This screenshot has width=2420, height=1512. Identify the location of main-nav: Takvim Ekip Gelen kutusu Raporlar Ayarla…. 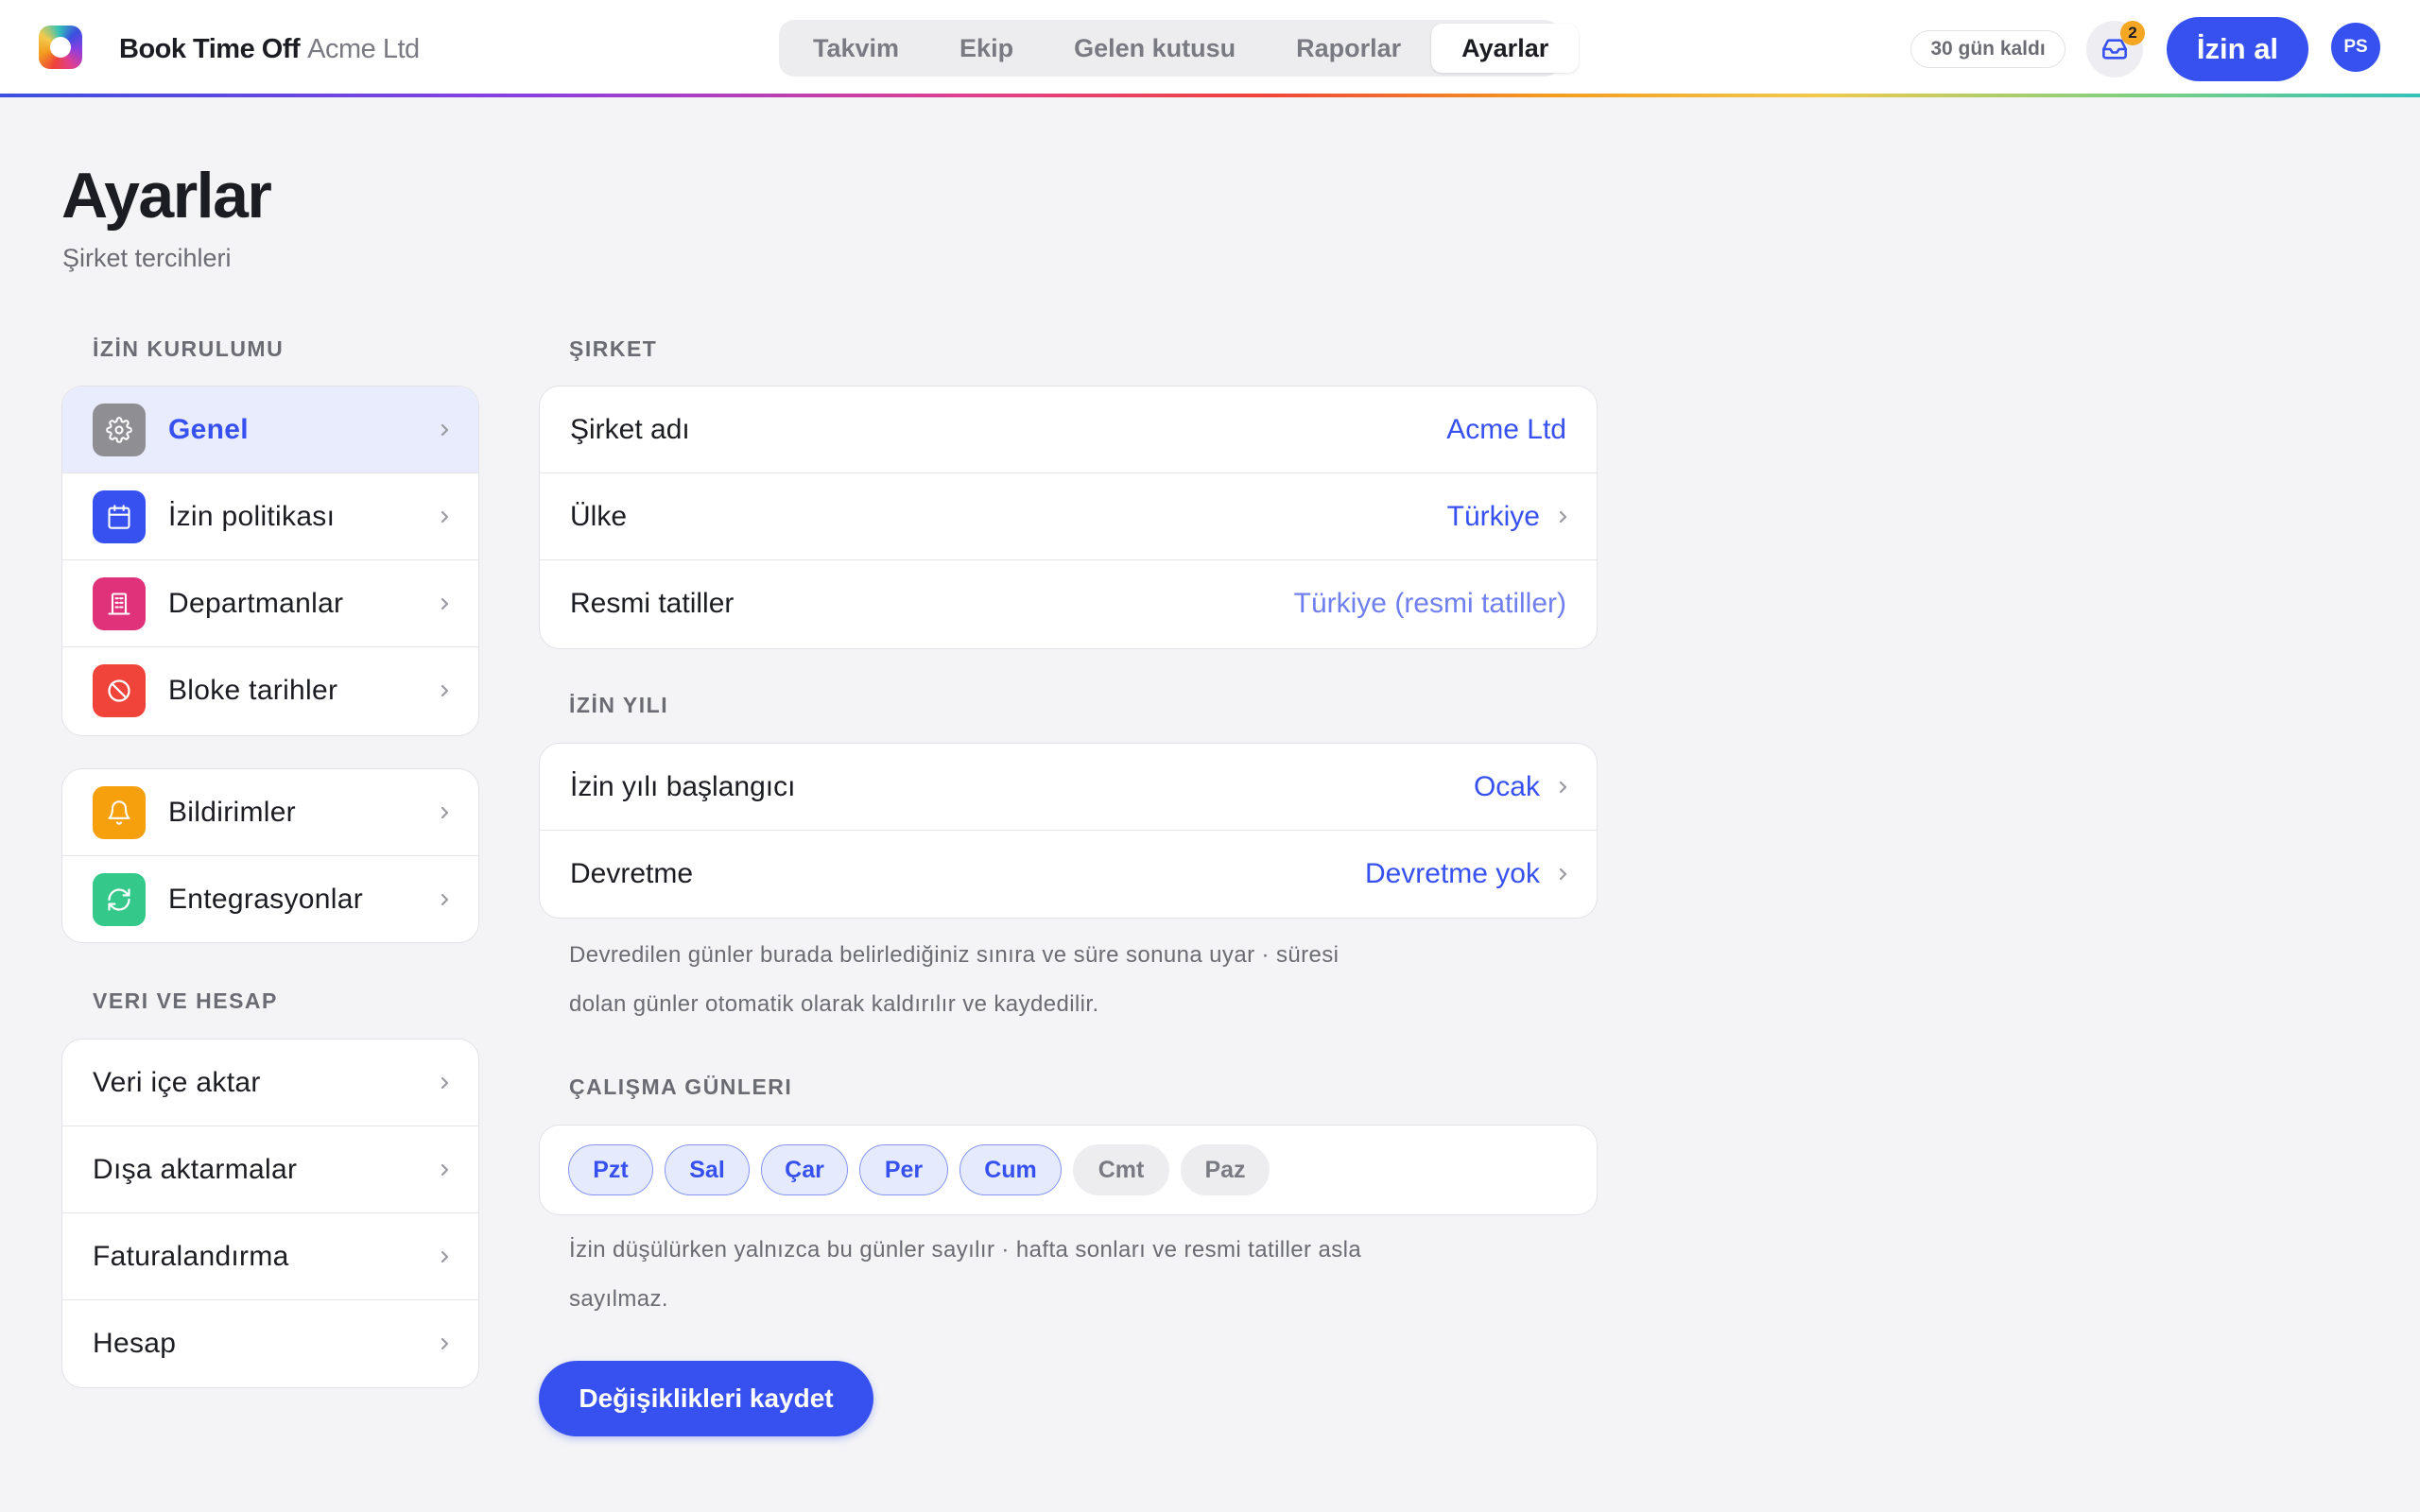
(1179, 48).